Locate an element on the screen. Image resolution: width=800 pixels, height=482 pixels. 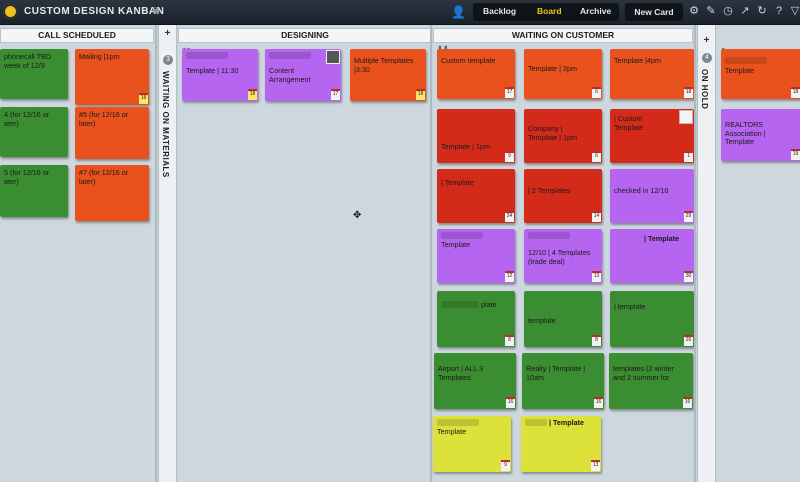
card: REALTORS Association | Template 19 is located at coordinates (760, 135).